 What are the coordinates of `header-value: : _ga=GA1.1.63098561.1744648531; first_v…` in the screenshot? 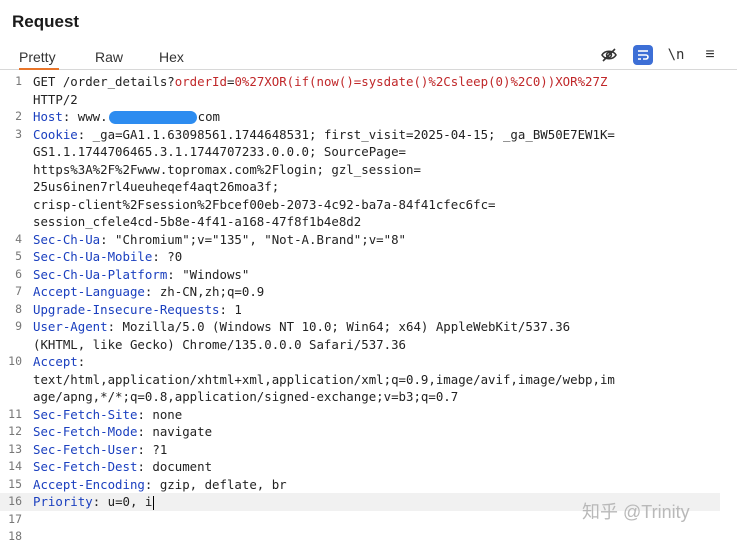 It's located at (346, 134).